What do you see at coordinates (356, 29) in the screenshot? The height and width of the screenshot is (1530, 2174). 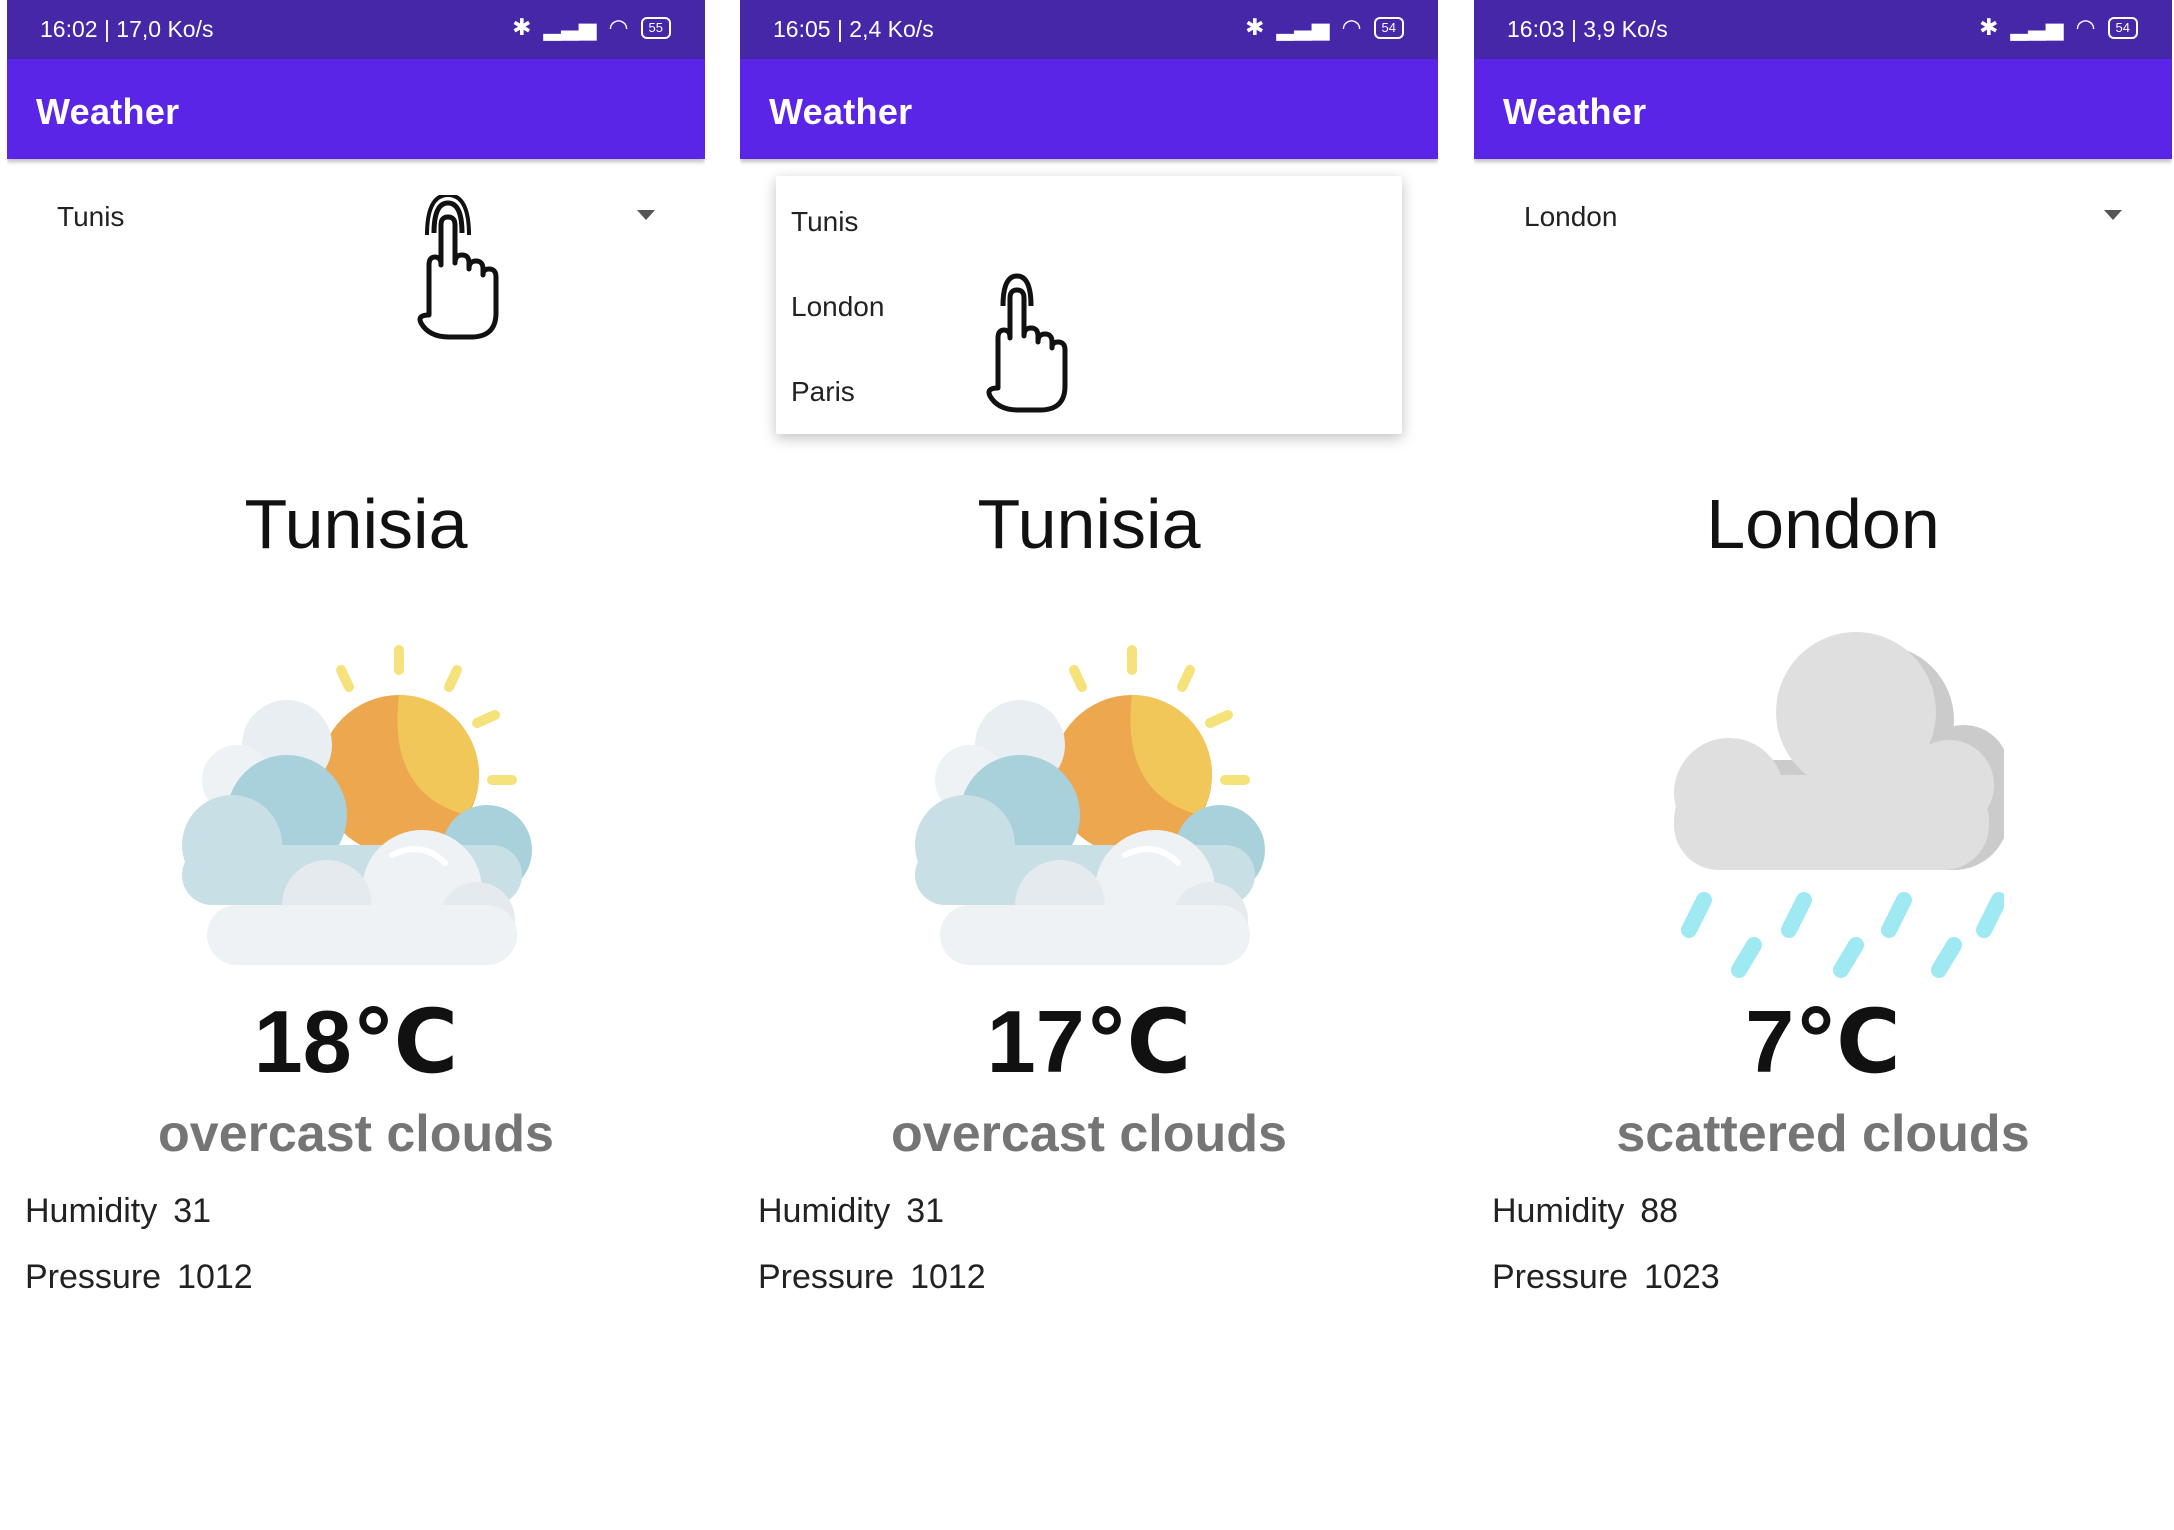 I see `status-bar: 16:02 | 17,0 Ko/s ✱ ▂▃▅ ◠ 55` at bounding box center [356, 29].